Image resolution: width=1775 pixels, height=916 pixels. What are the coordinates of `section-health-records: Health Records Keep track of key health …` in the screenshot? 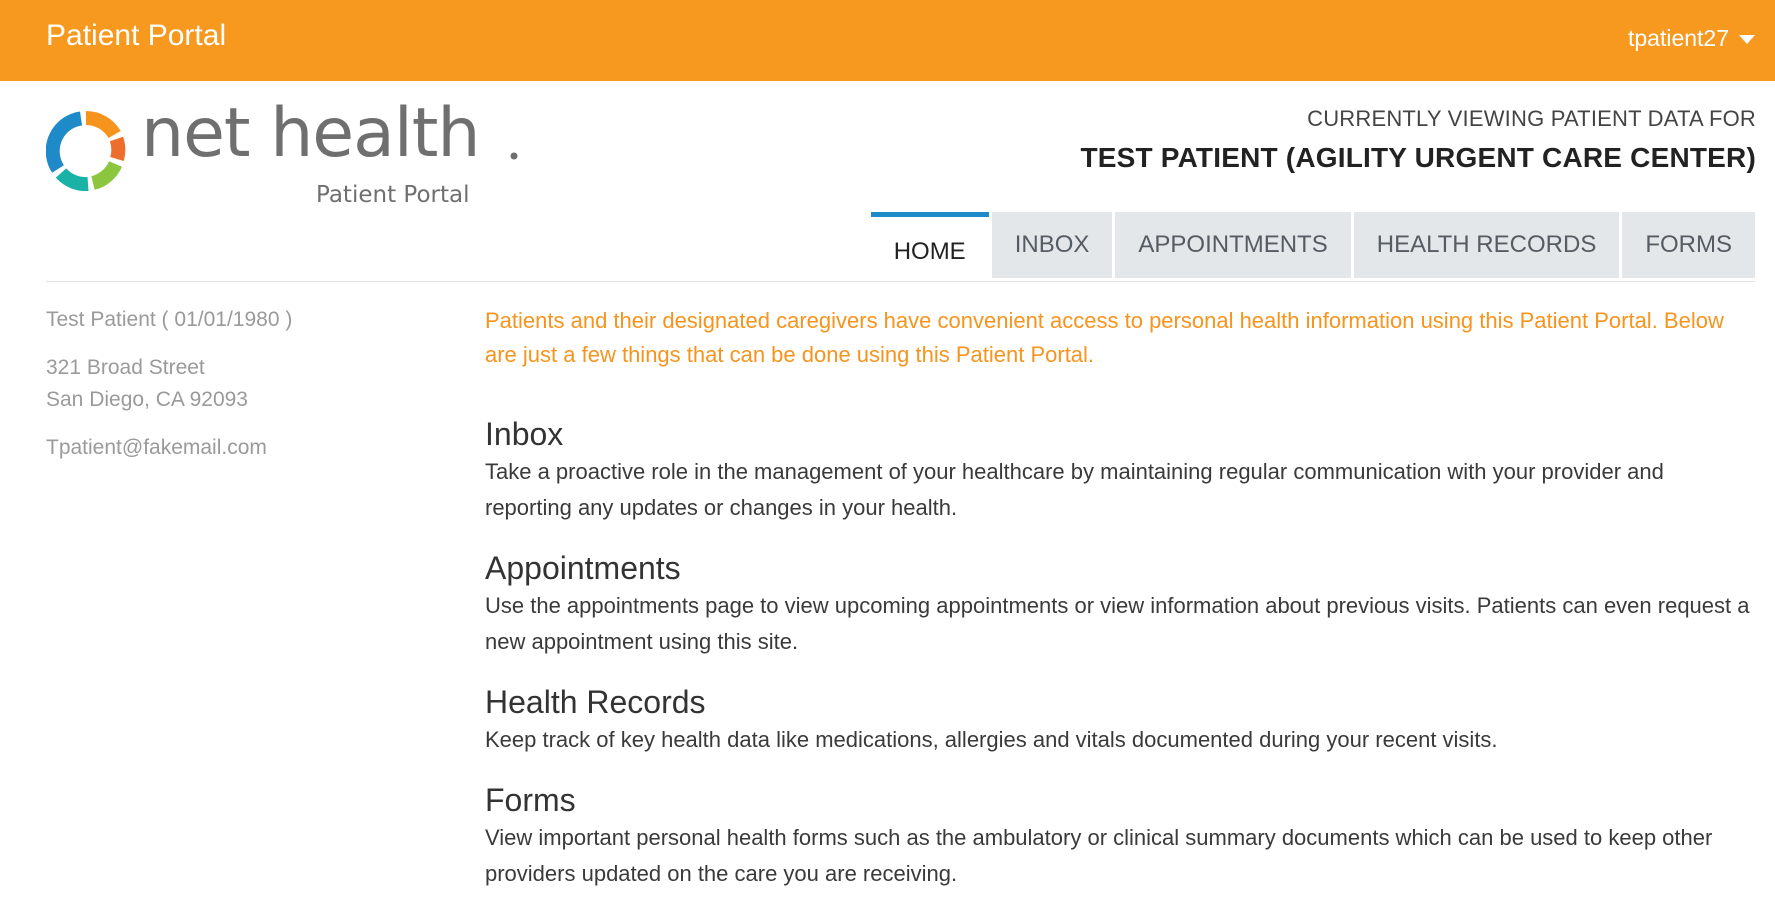 It's located at (1120, 720).